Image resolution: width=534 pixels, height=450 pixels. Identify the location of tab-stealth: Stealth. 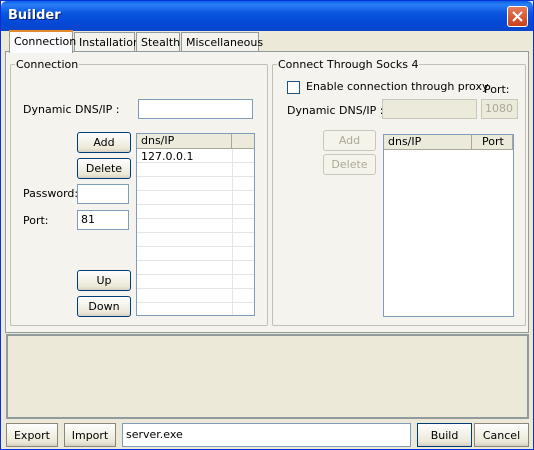
(158, 42).